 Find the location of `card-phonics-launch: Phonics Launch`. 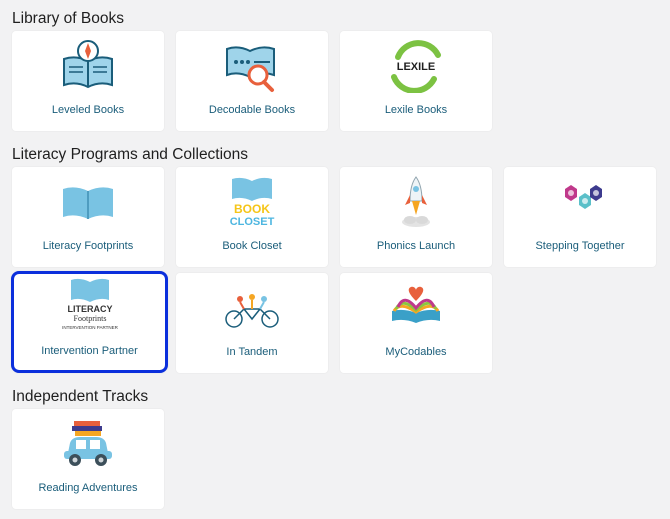

card-phonics-launch: Phonics Launch is located at coordinates (416, 217).